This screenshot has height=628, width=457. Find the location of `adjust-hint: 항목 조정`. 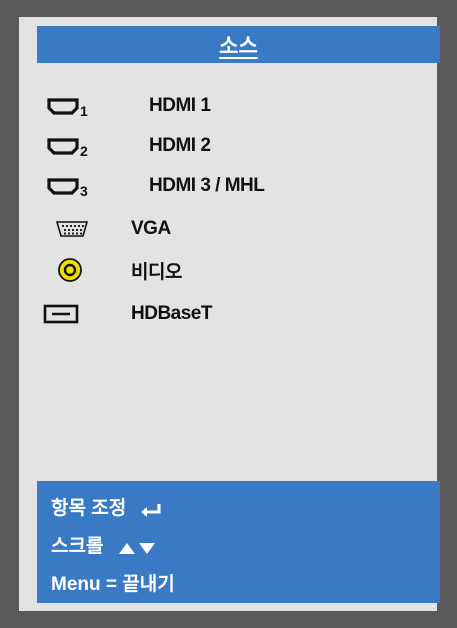

adjust-hint: 항목 조정 is located at coordinates (107, 506).